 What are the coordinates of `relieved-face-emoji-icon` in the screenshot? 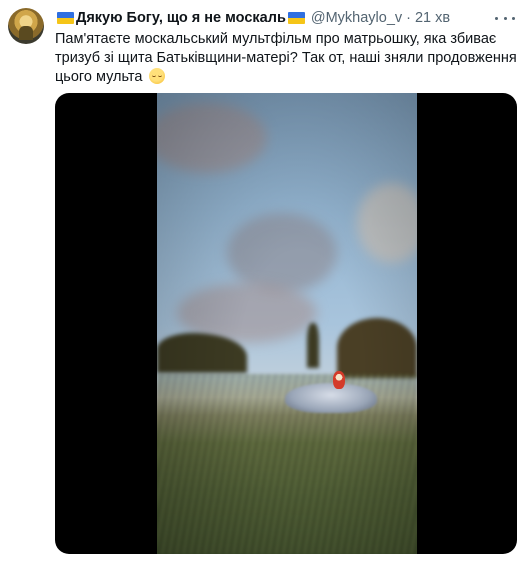 It's located at (156, 76).